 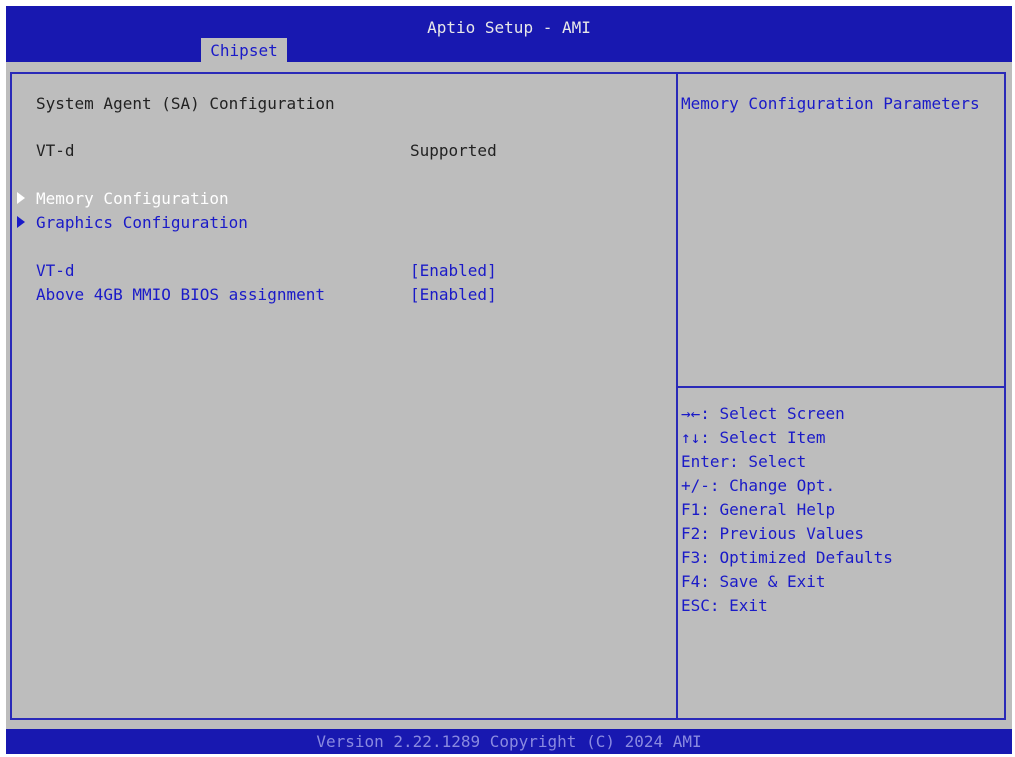 I want to click on help-key-hint: ESC: Exit, so click(x=724, y=605).